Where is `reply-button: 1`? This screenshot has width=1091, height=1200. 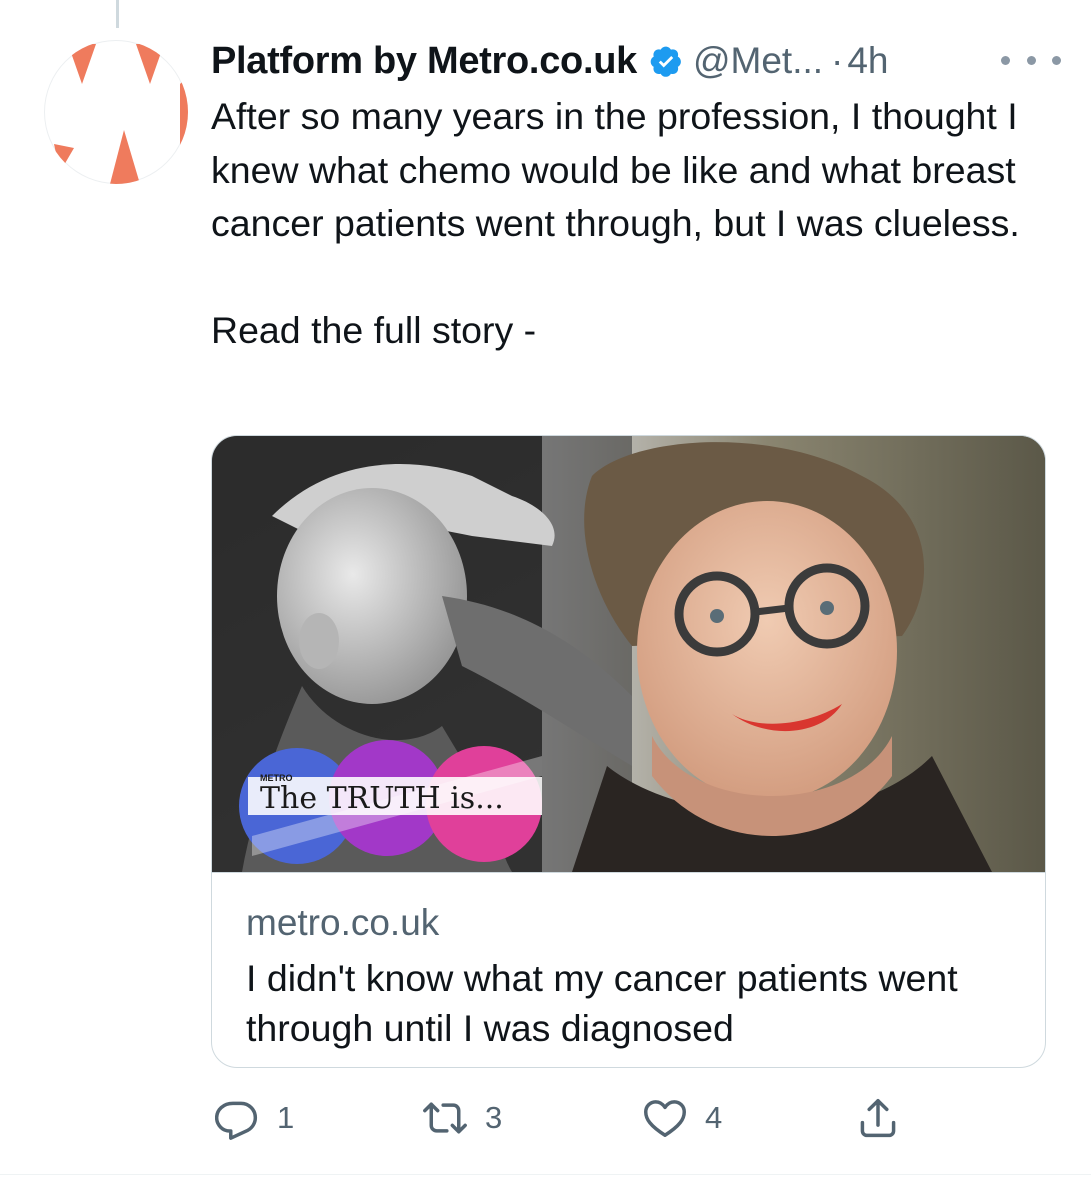
reply-button: 1 is located at coordinates (254, 1118).